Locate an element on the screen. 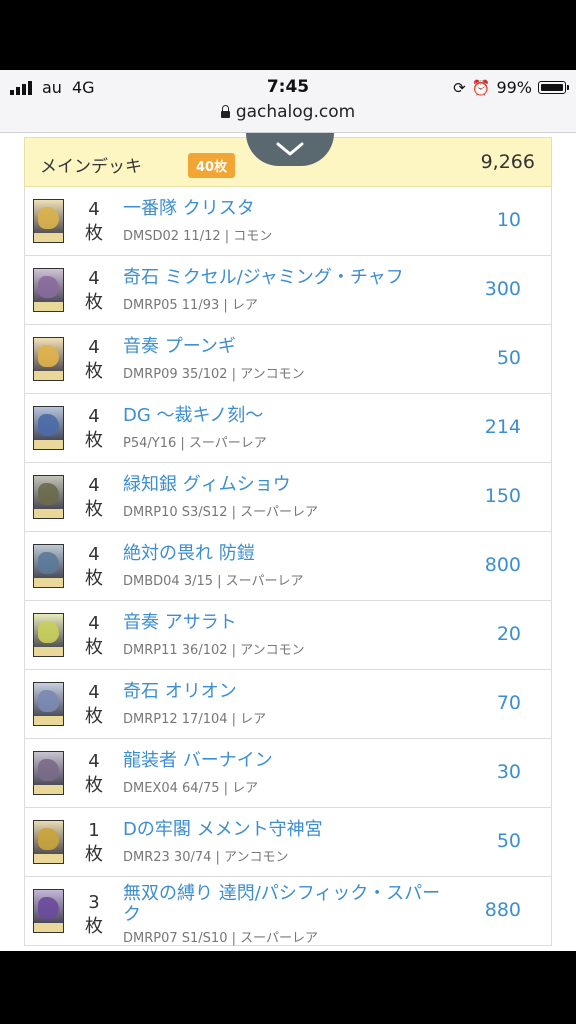  card-row: 4 枚緑知銀 グィムショウ DMRP10 S3/S12 | スーパーレア 150 is located at coordinates (288, 497).